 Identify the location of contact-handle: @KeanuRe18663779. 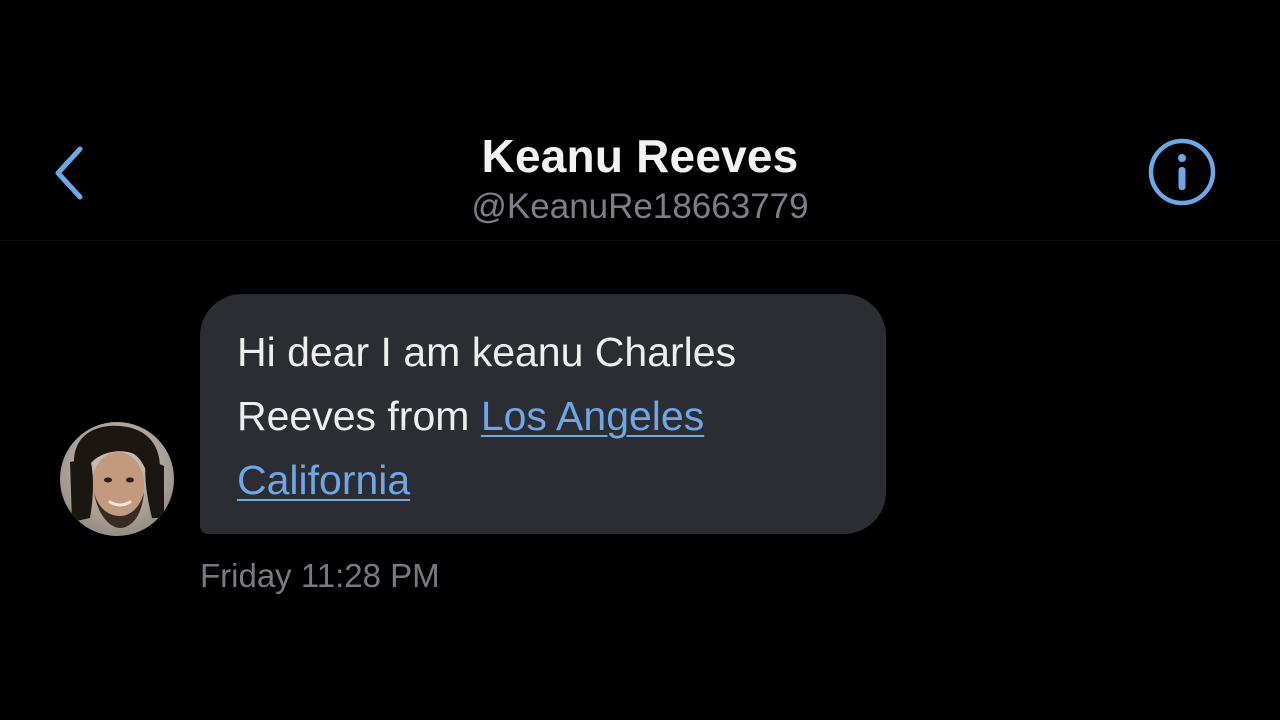
(640, 206).